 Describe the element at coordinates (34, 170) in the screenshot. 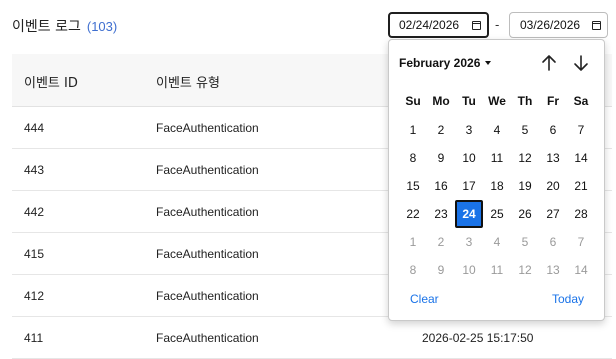

I see `event-id-cell: 443` at that location.